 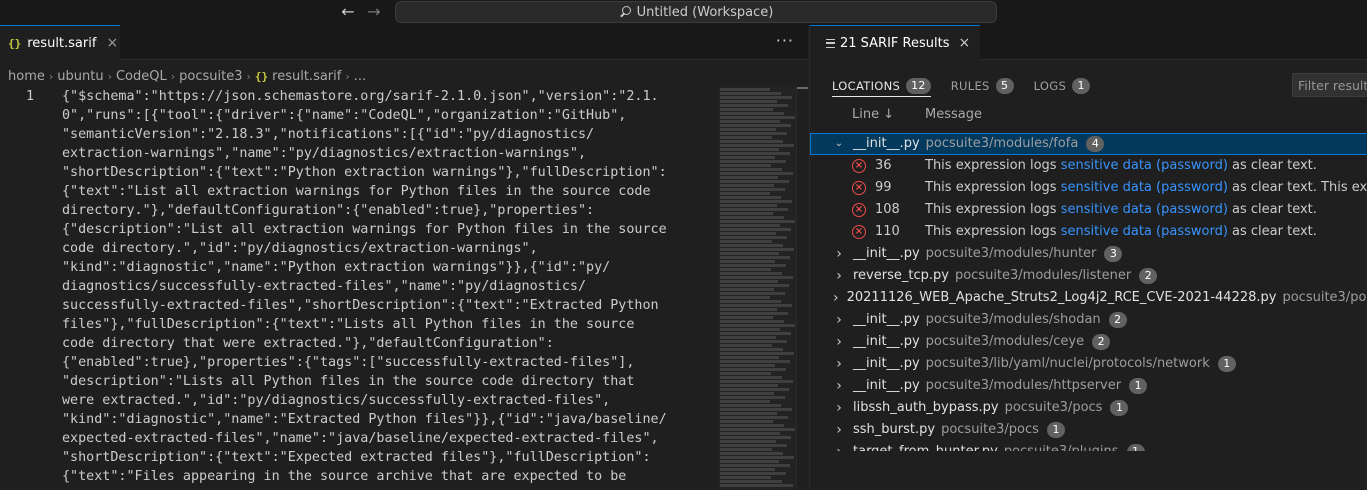 I want to click on breadcrumb-home: home, so click(x=26, y=76).